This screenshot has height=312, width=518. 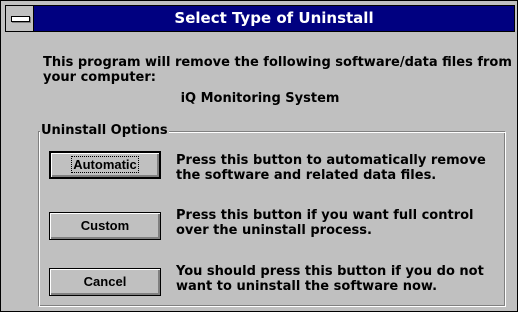 I want to click on system-menu-button, so click(x=20, y=18).